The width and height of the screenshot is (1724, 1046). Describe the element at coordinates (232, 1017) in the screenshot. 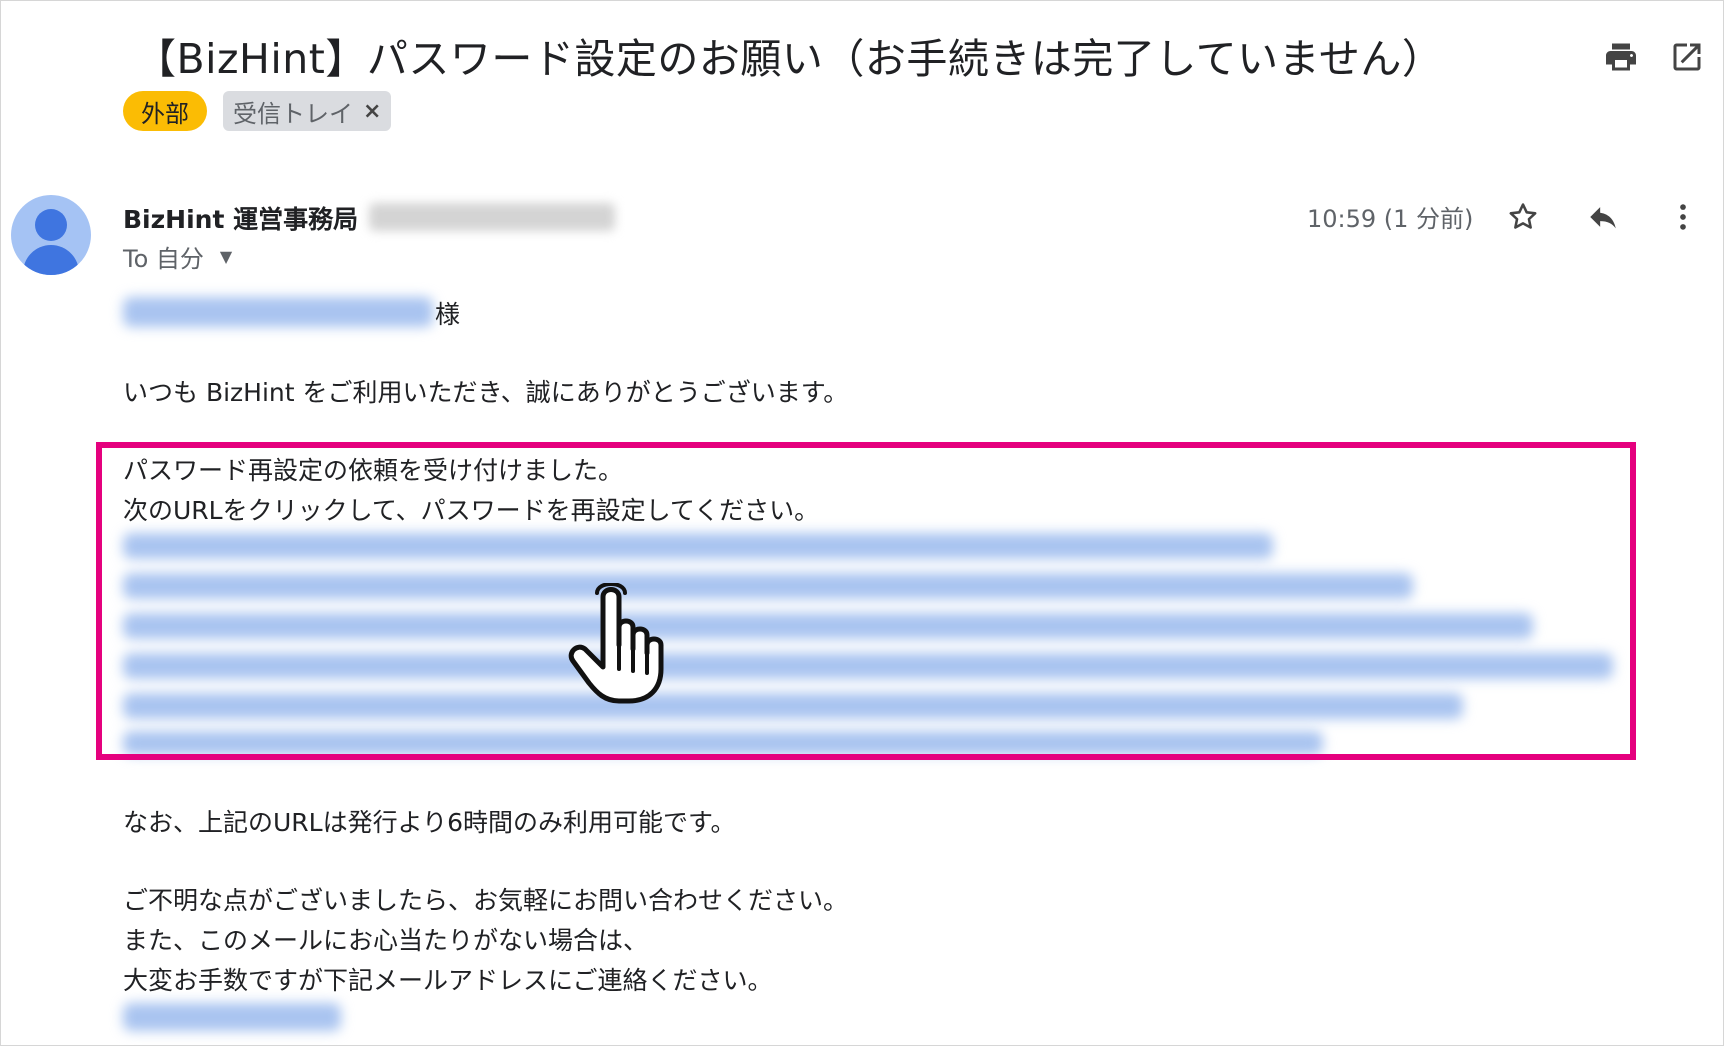

I see `contact-email-blurred` at that location.